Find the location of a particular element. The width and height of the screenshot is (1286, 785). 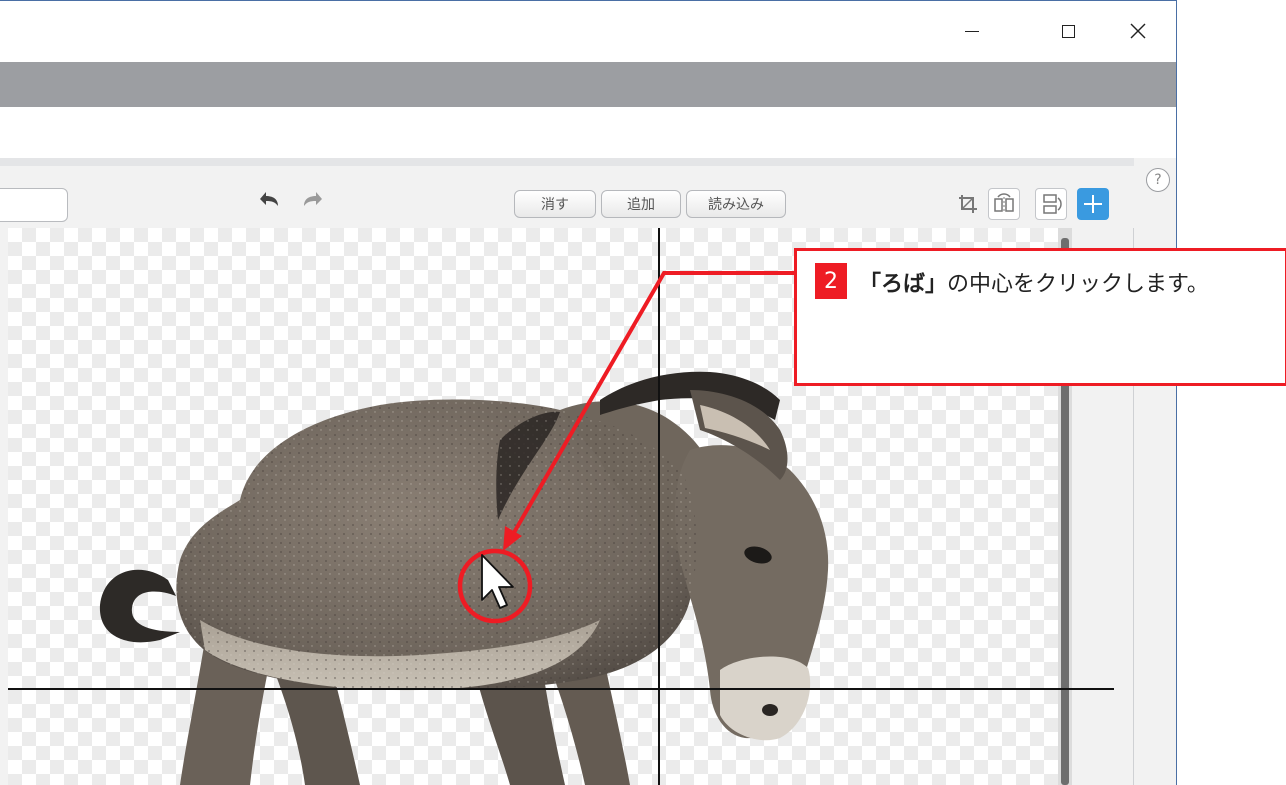

crop-button is located at coordinates (968, 204).